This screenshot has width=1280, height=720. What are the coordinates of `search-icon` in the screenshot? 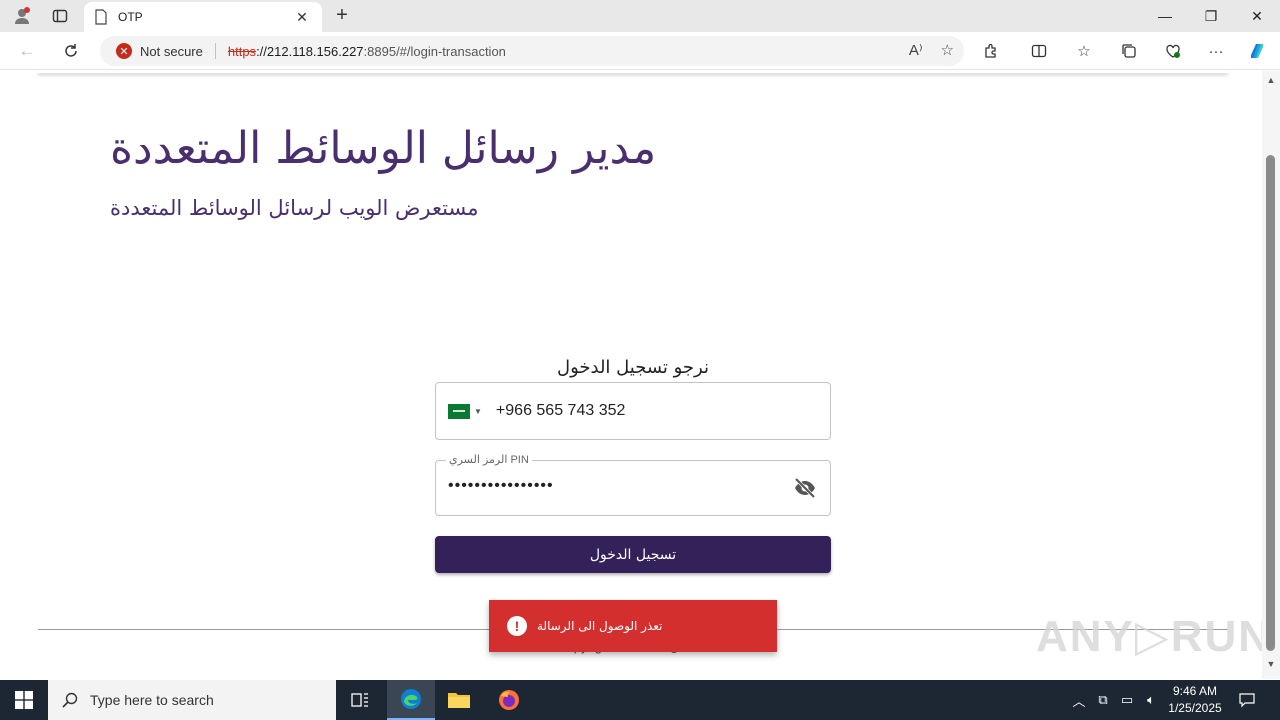 It's located at (70, 700).